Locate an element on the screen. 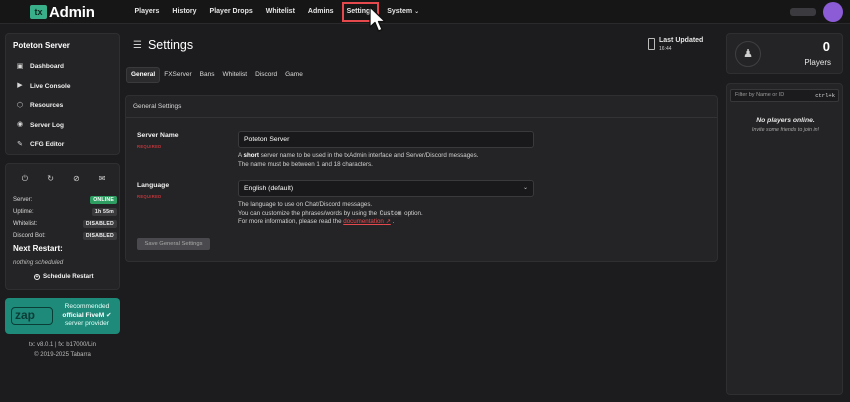 The height and width of the screenshot is (402, 850). sidebar-item-dashboard: ▣ Dashboard is located at coordinates (43, 67).